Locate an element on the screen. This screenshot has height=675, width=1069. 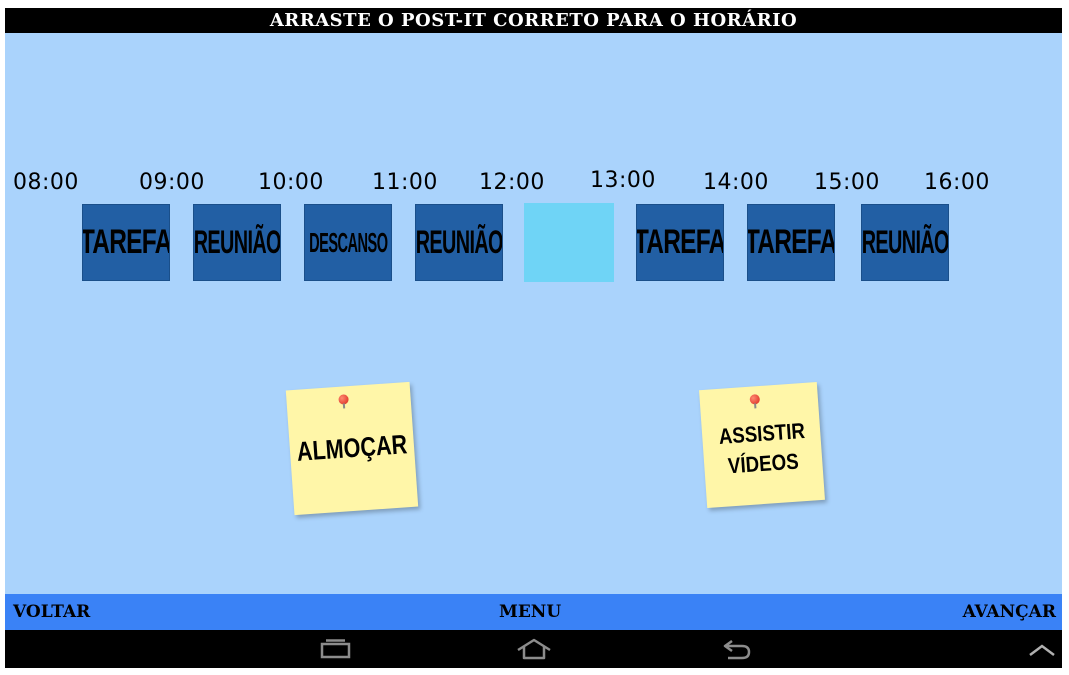
empty-drop-slot is located at coordinates (569, 242).